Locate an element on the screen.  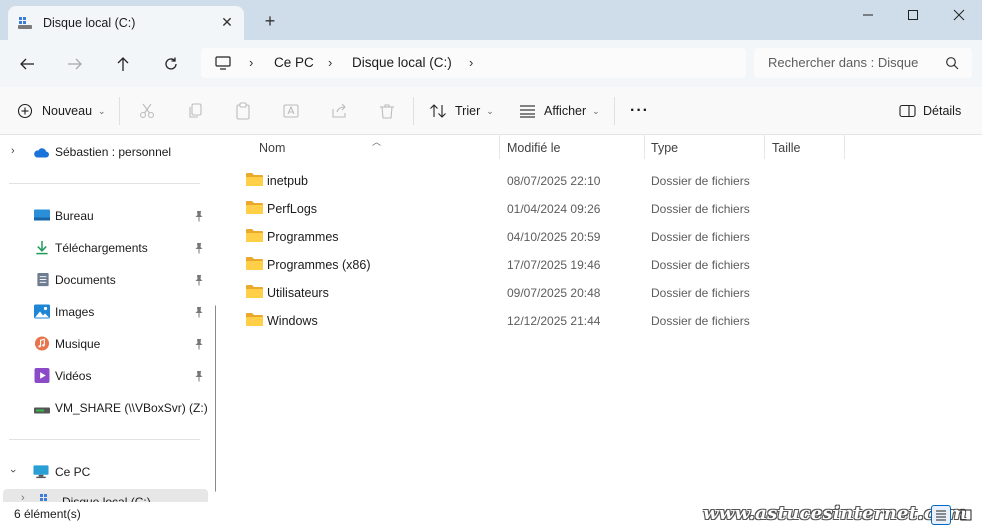
sidebar-item-label: Téléchargements is located at coordinates (101, 248).